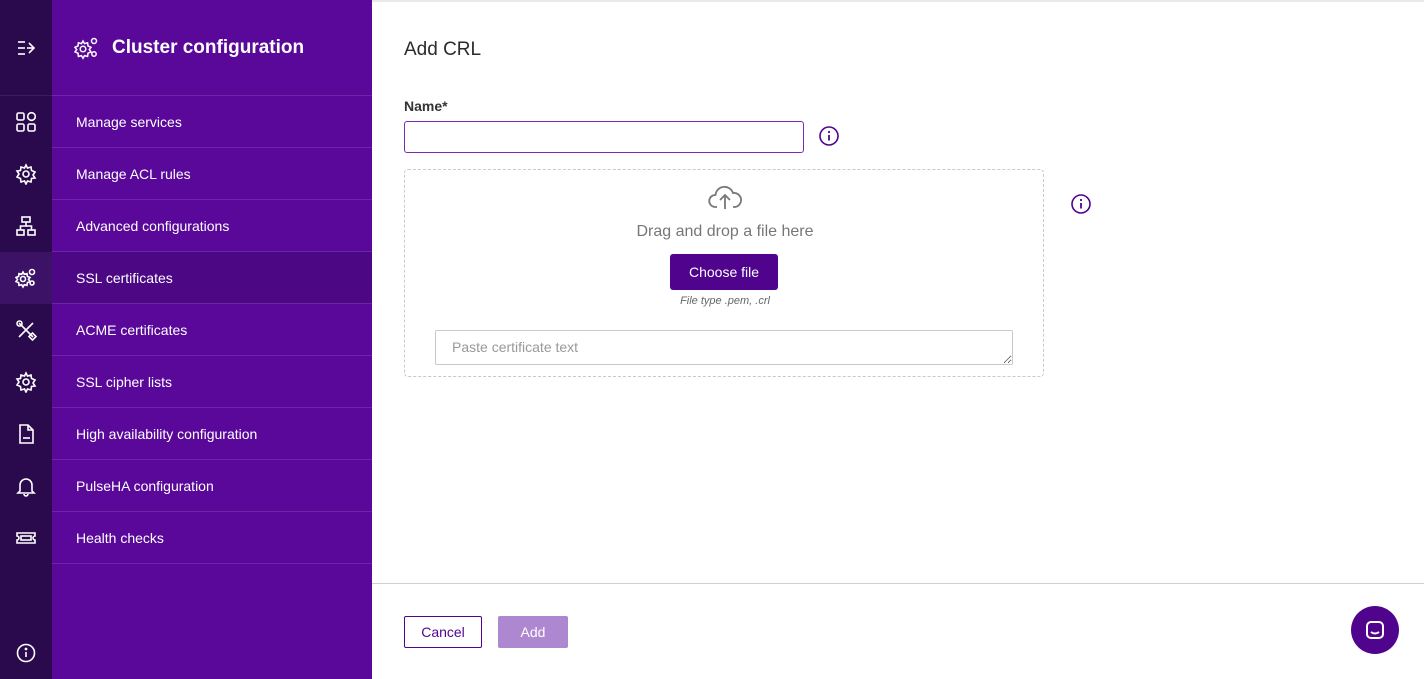  What do you see at coordinates (26, 48) in the screenshot?
I see `expand-menu-icon` at bounding box center [26, 48].